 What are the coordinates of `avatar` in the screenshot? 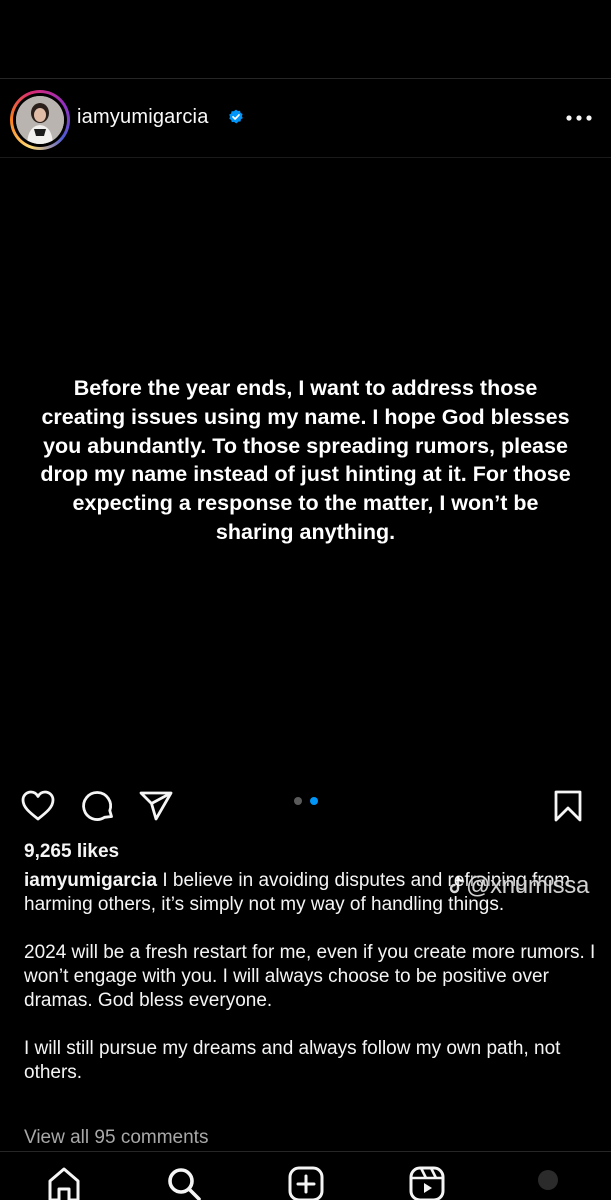 It's located at (40, 120).